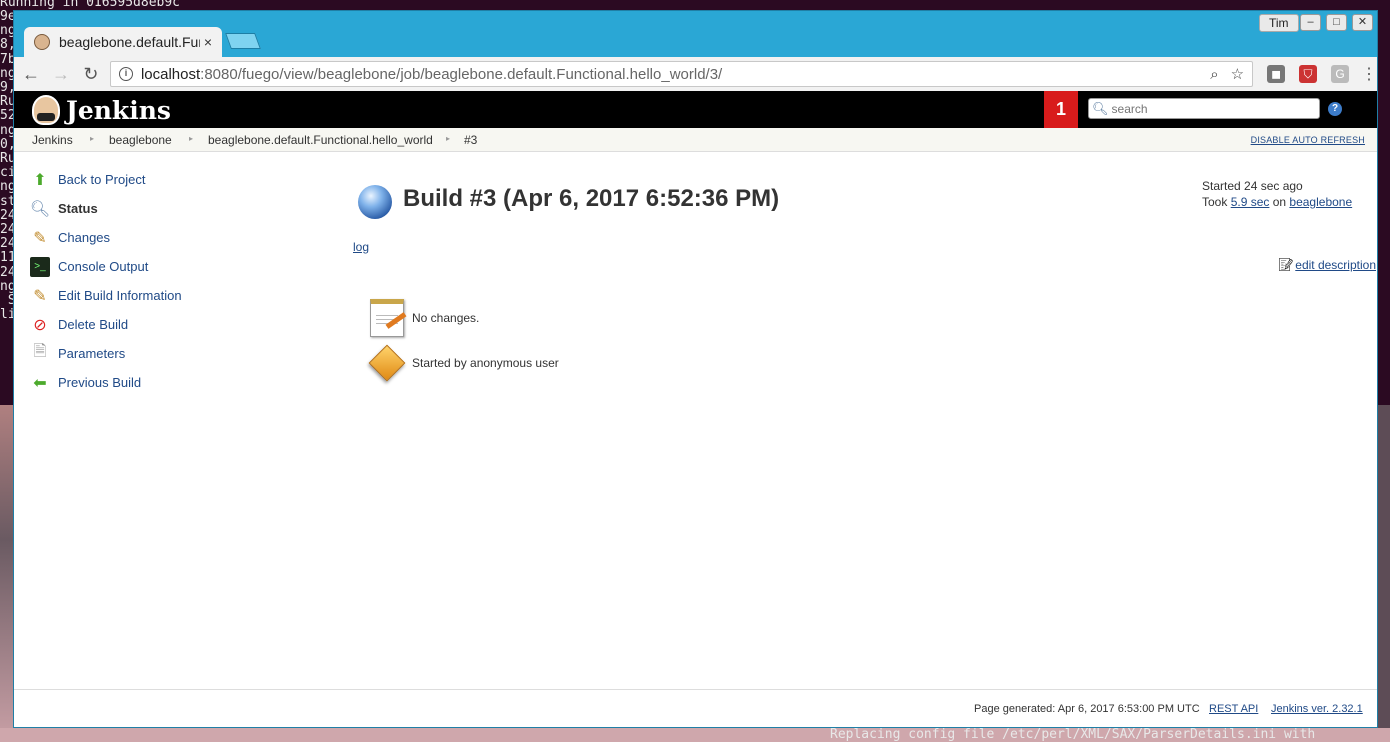 The height and width of the screenshot is (742, 1390). I want to click on task-label: Previous Build, so click(100, 382).